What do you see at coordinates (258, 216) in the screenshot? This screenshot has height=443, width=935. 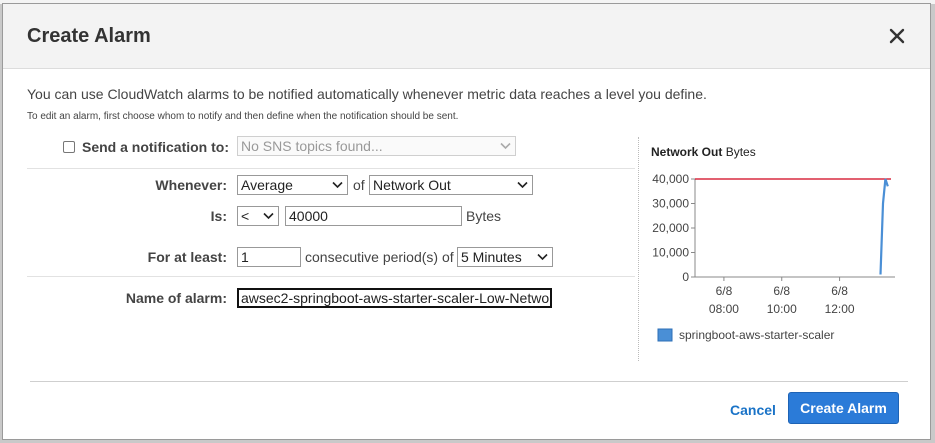 I see `operator-select: <` at bounding box center [258, 216].